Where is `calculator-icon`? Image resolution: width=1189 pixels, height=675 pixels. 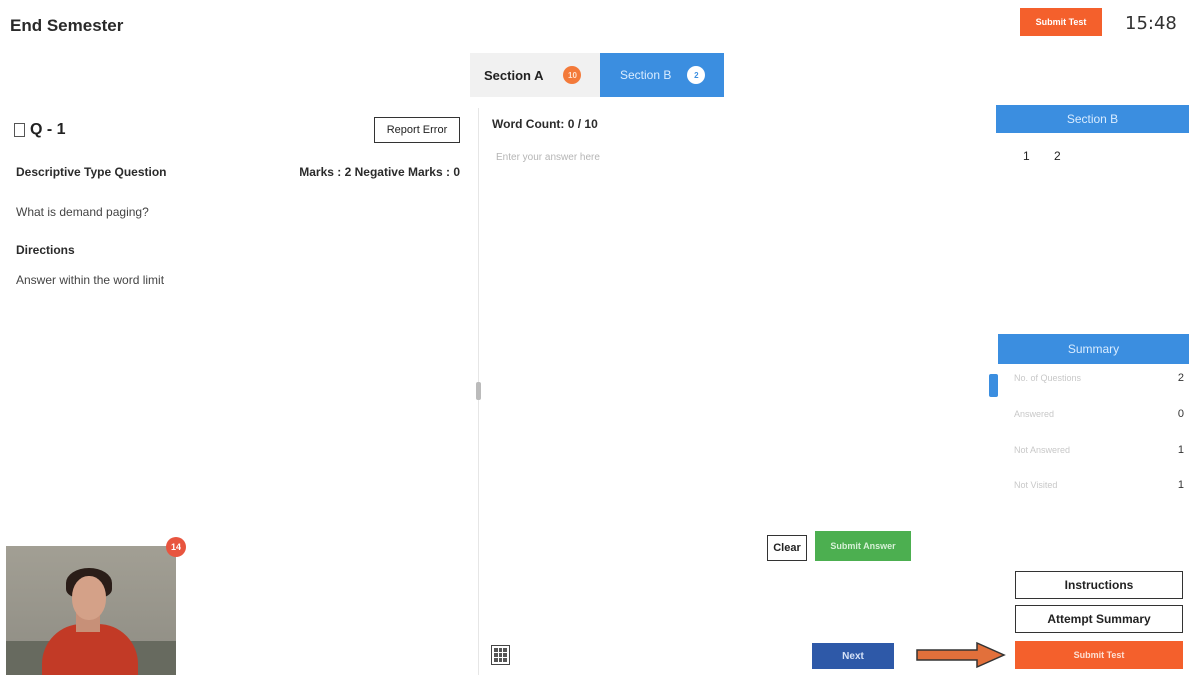
calculator-icon is located at coordinates (500, 655).